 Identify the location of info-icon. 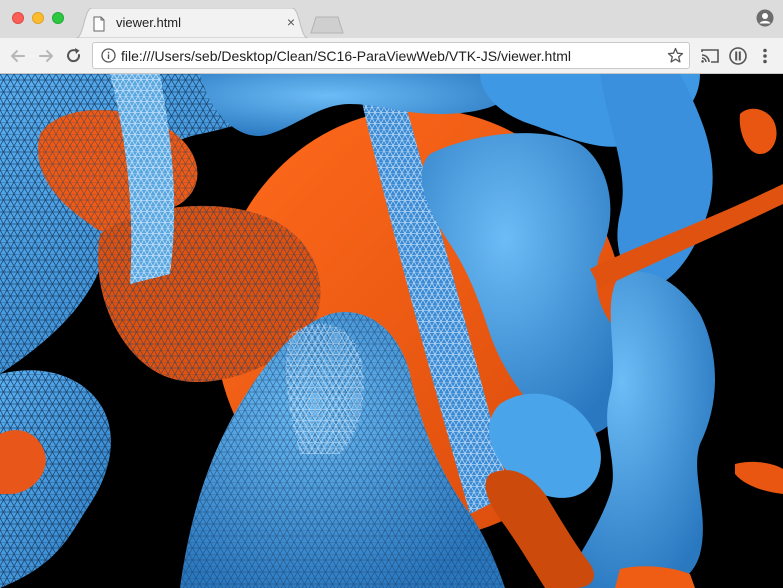
(108, 55).